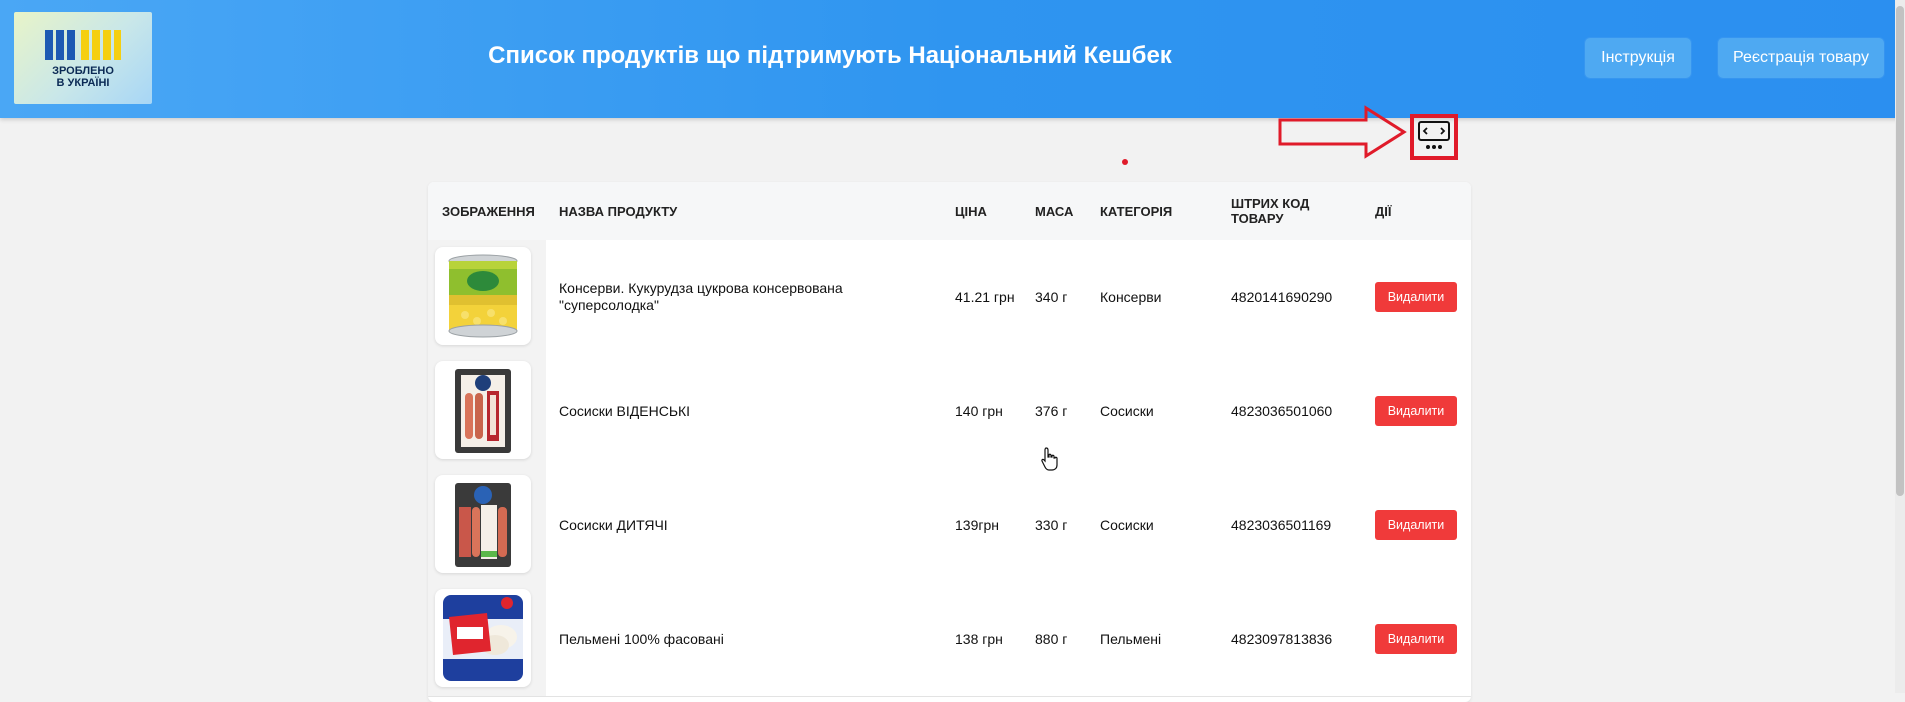 The image size is (1905, 702). I want to click on logo-text-line2: В УКРАЇНІ, so click(83, 83).